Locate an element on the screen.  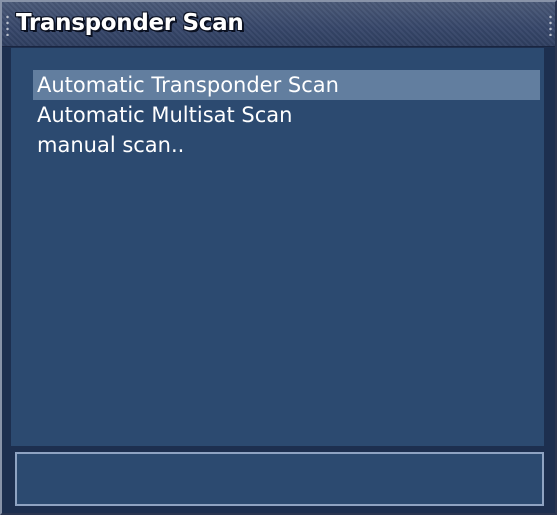
title-bar: Transponder Scan is located at coordinates (278, 24).